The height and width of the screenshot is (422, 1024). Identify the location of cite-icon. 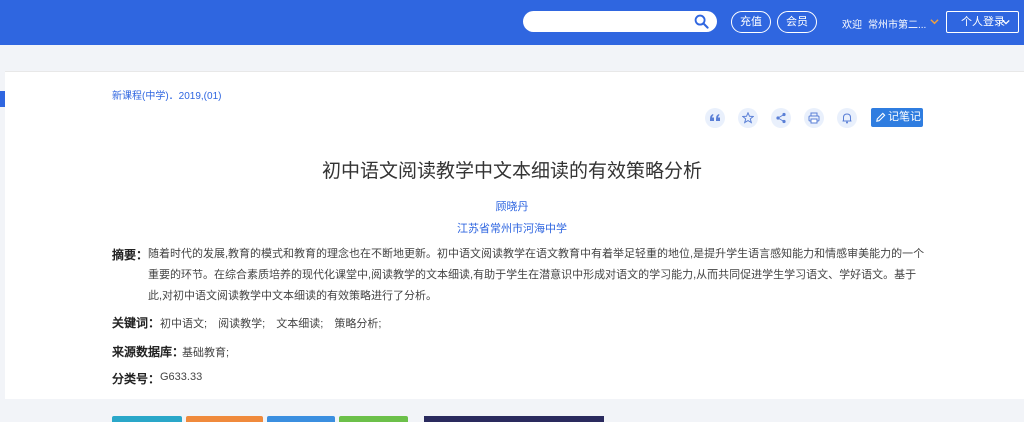
(715, 118).